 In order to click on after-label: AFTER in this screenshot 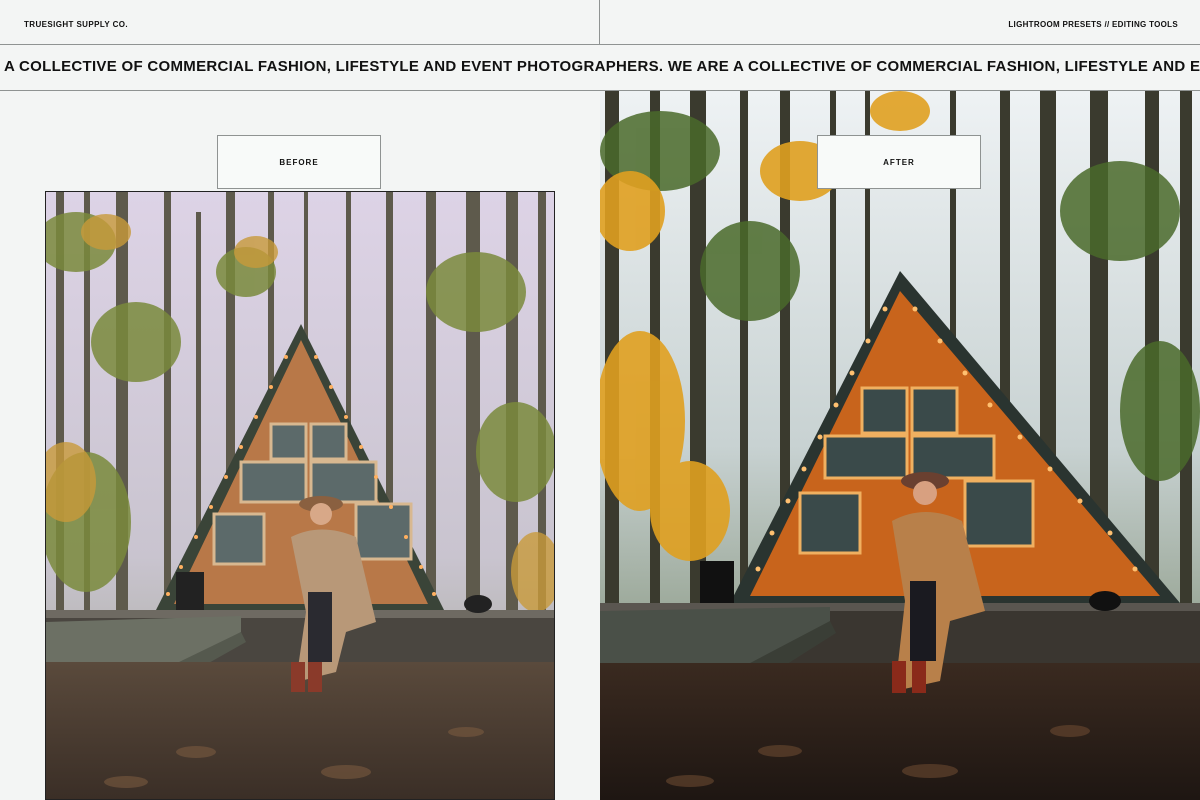, I will do `click(899, 162)`.